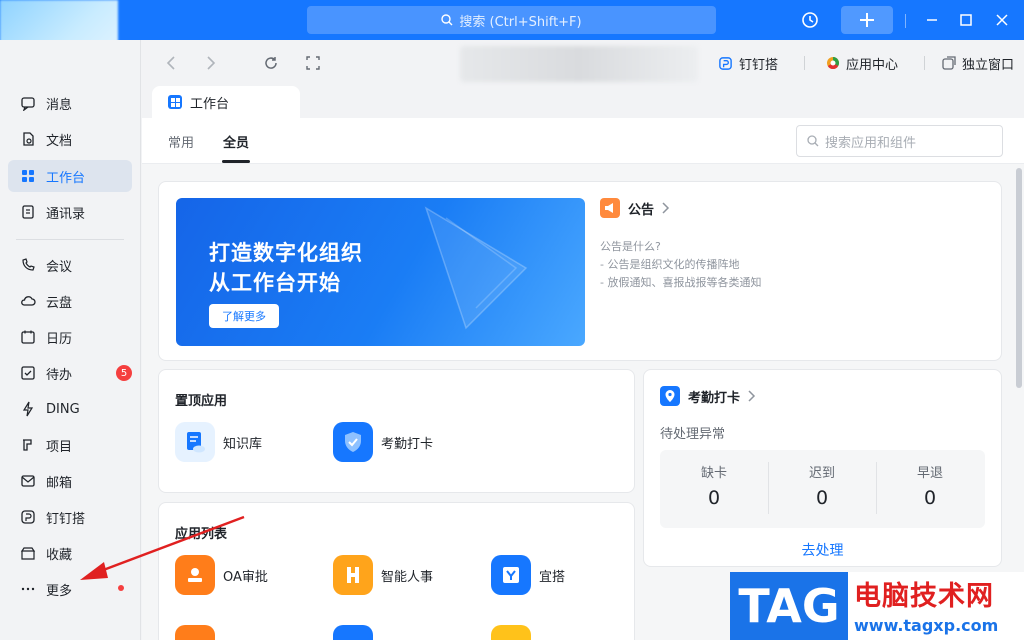 The width and height of the screenshot is (1024, 640). Describe the element at coordinates (789, 606) in the screenshot. I see `watermark-logo: TAG` at that location.